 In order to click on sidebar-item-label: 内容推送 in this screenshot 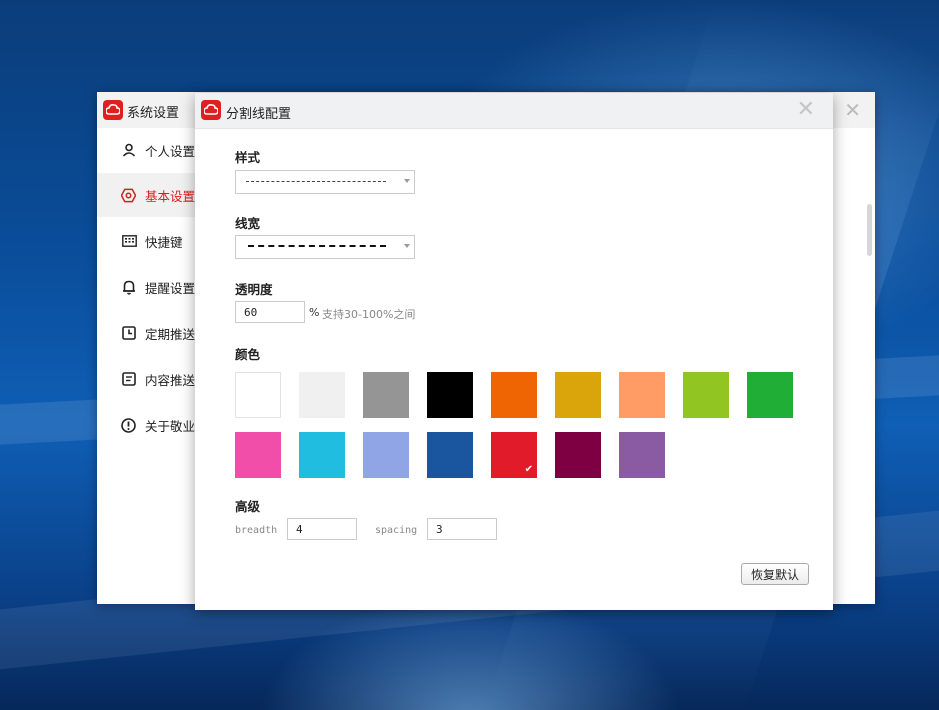, I will do `click(169, 380)`.